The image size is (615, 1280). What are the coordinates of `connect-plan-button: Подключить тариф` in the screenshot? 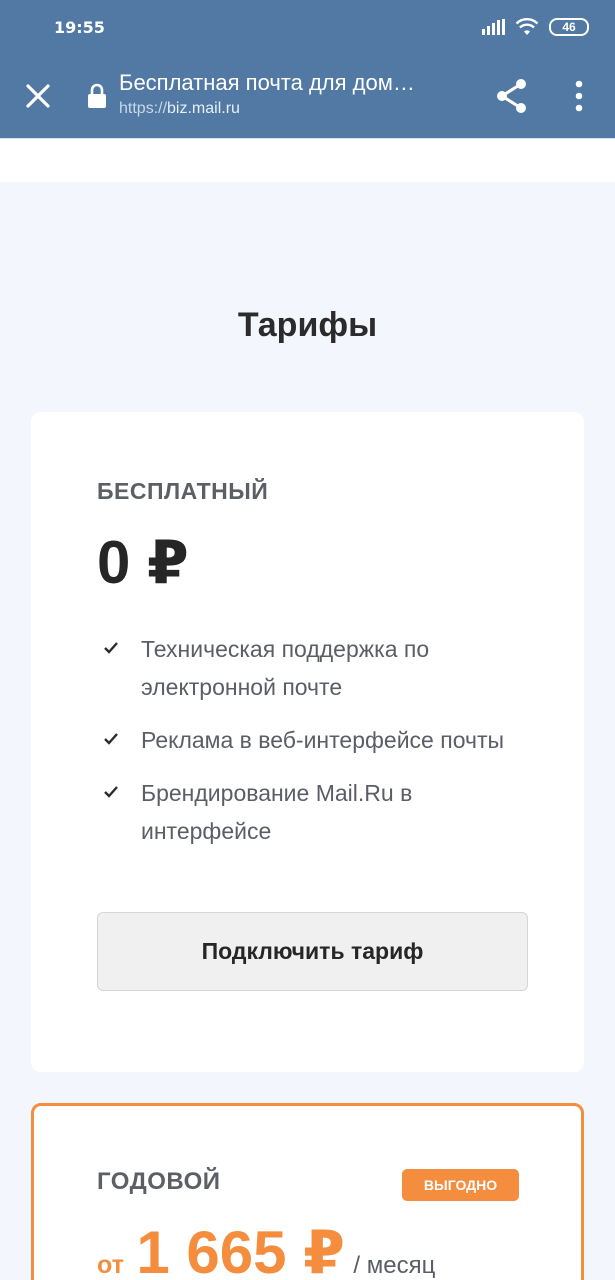 It's located at (312, 951).